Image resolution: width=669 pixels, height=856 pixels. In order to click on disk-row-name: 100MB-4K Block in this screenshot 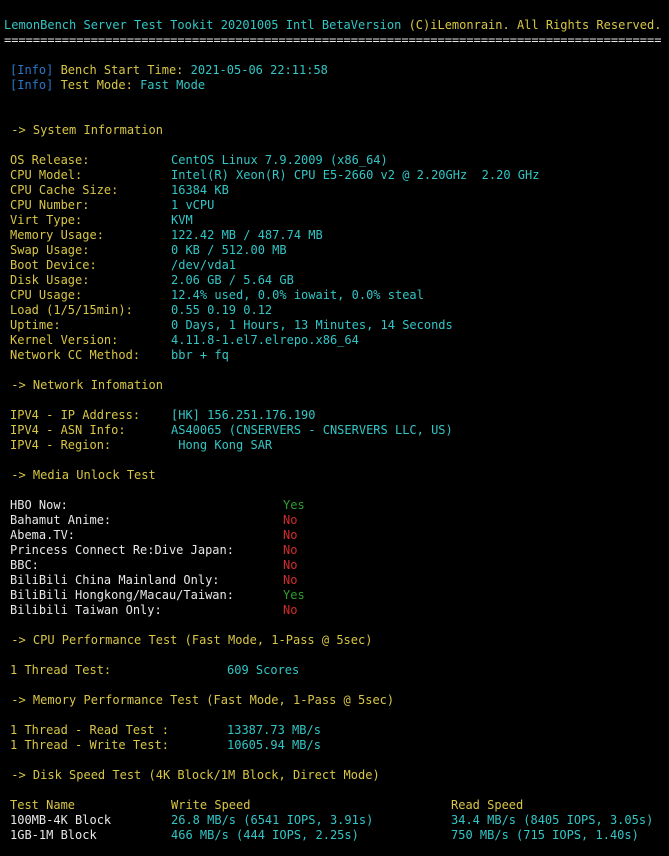, I will do `click(61, 820)`.